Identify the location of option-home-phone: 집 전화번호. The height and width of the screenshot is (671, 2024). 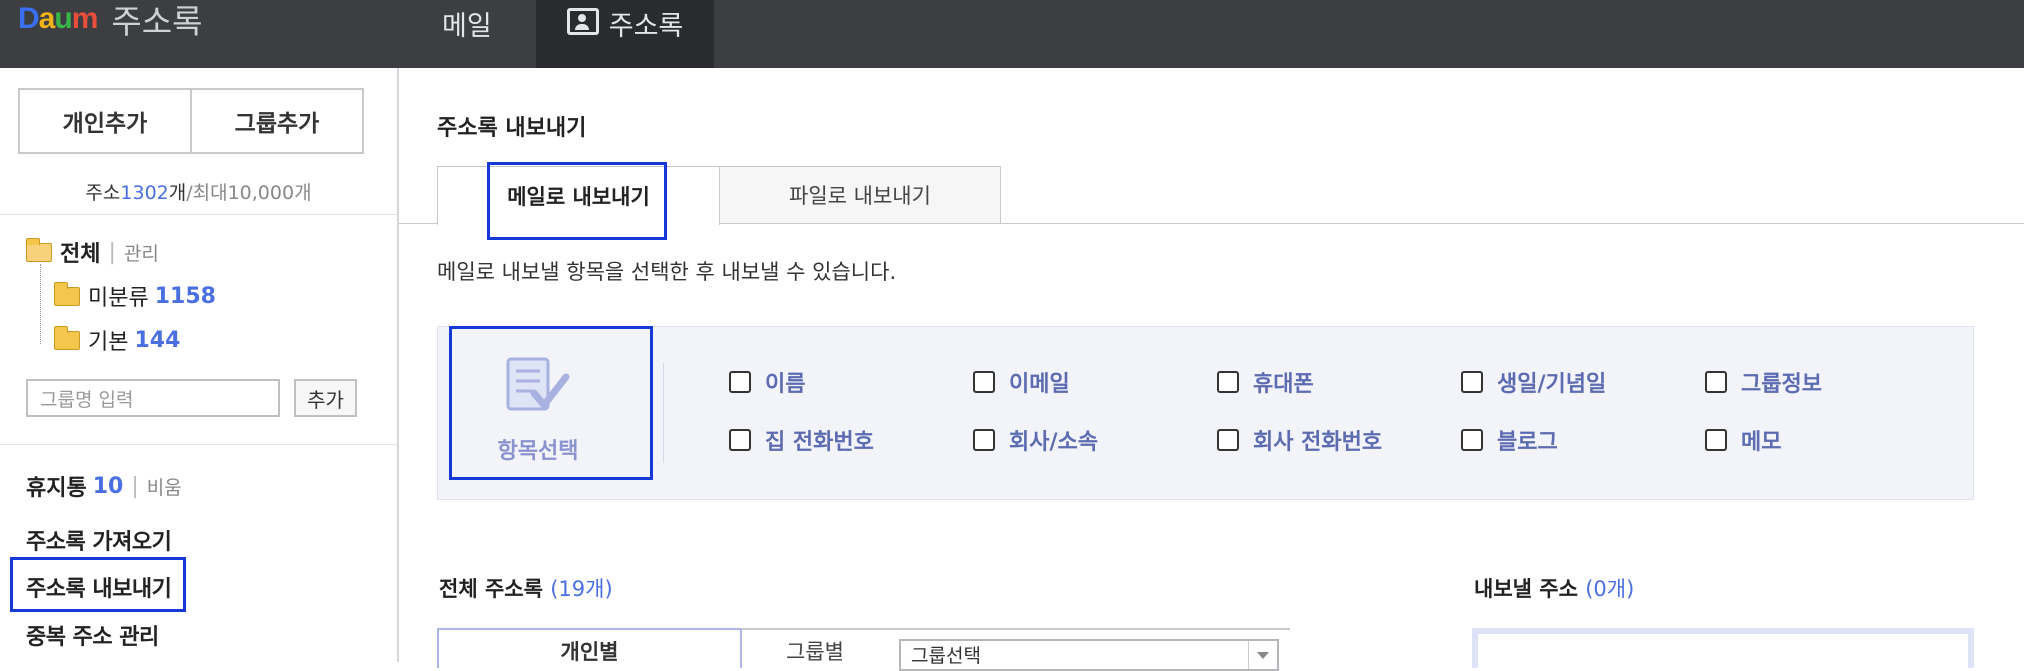
(801, 440).